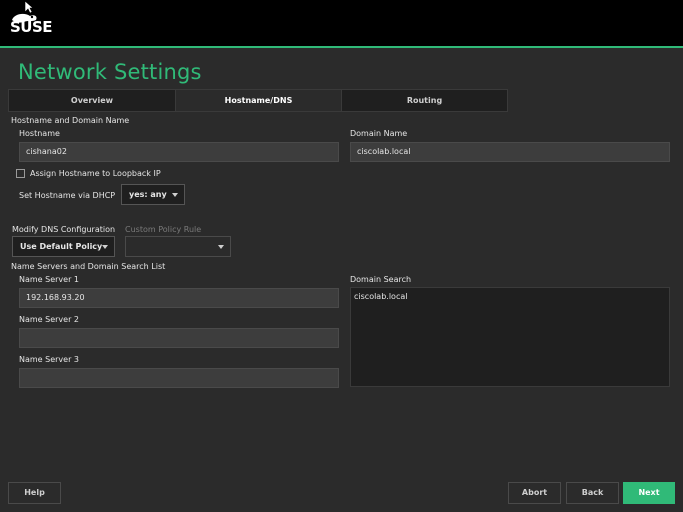 This screenshot has height=512, width=683. I want to click on suse-logo-text: SUSE, so click(31, 27).